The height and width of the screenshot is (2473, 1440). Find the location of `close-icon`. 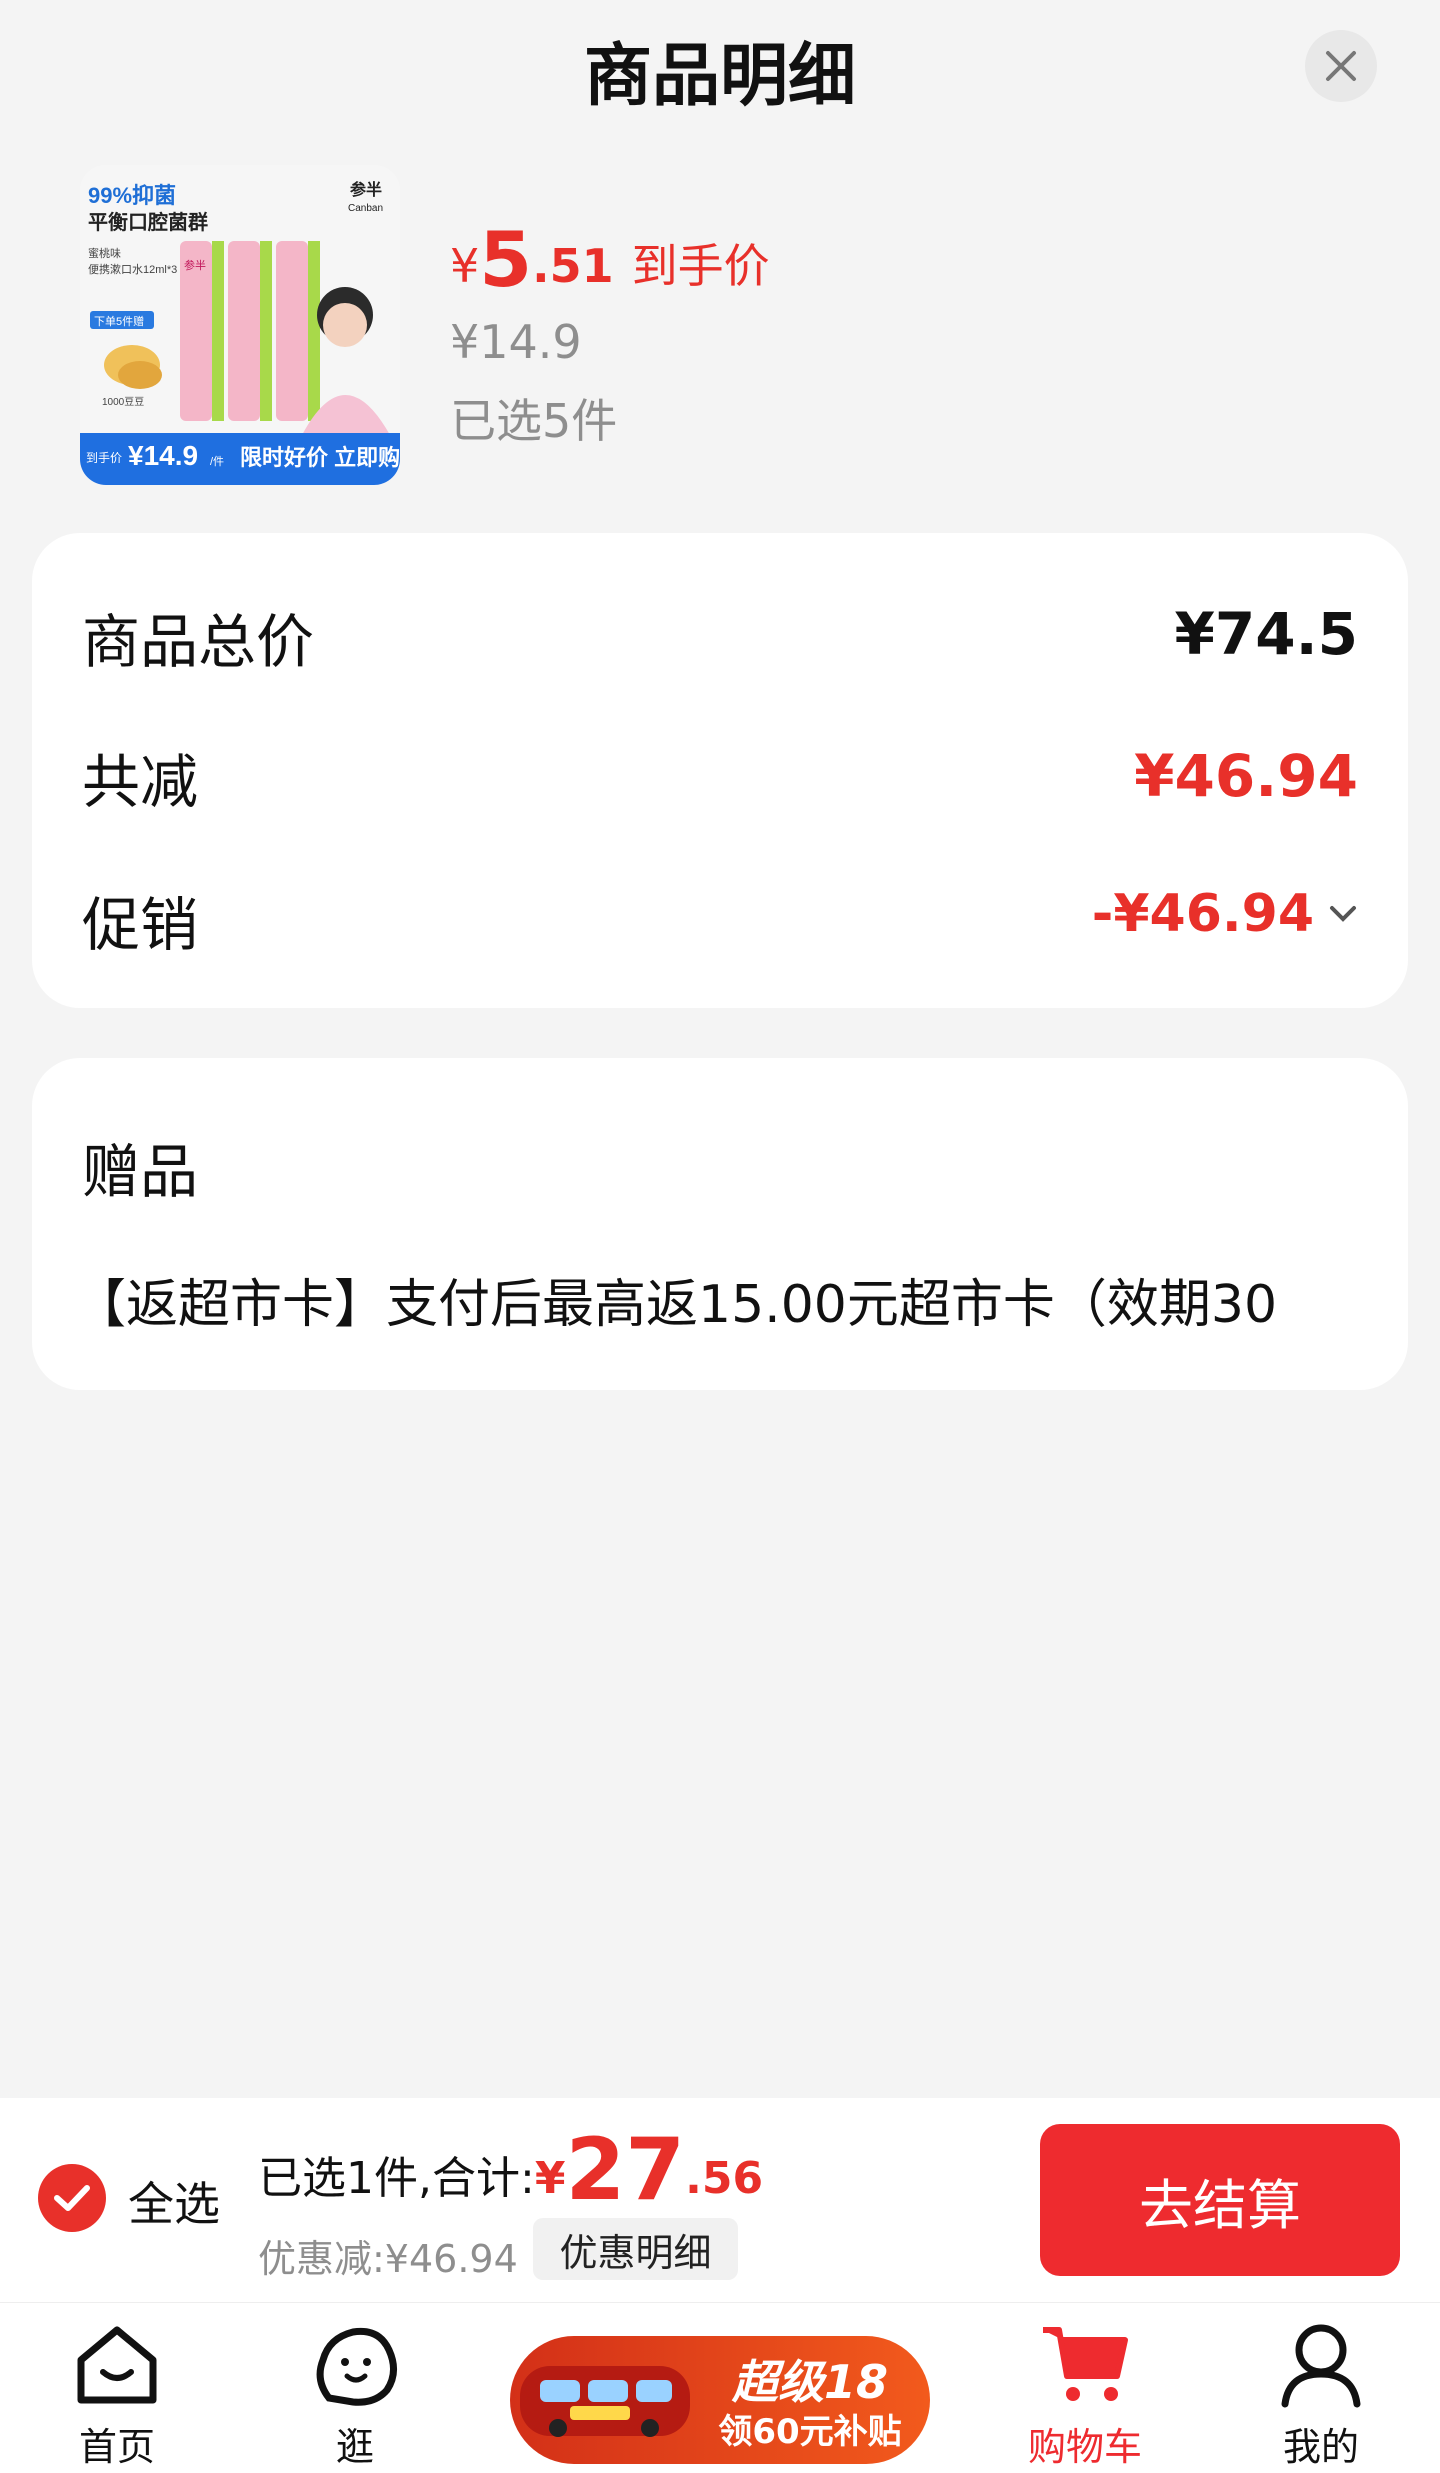

close-icon is located at coordinates (1341, 66).